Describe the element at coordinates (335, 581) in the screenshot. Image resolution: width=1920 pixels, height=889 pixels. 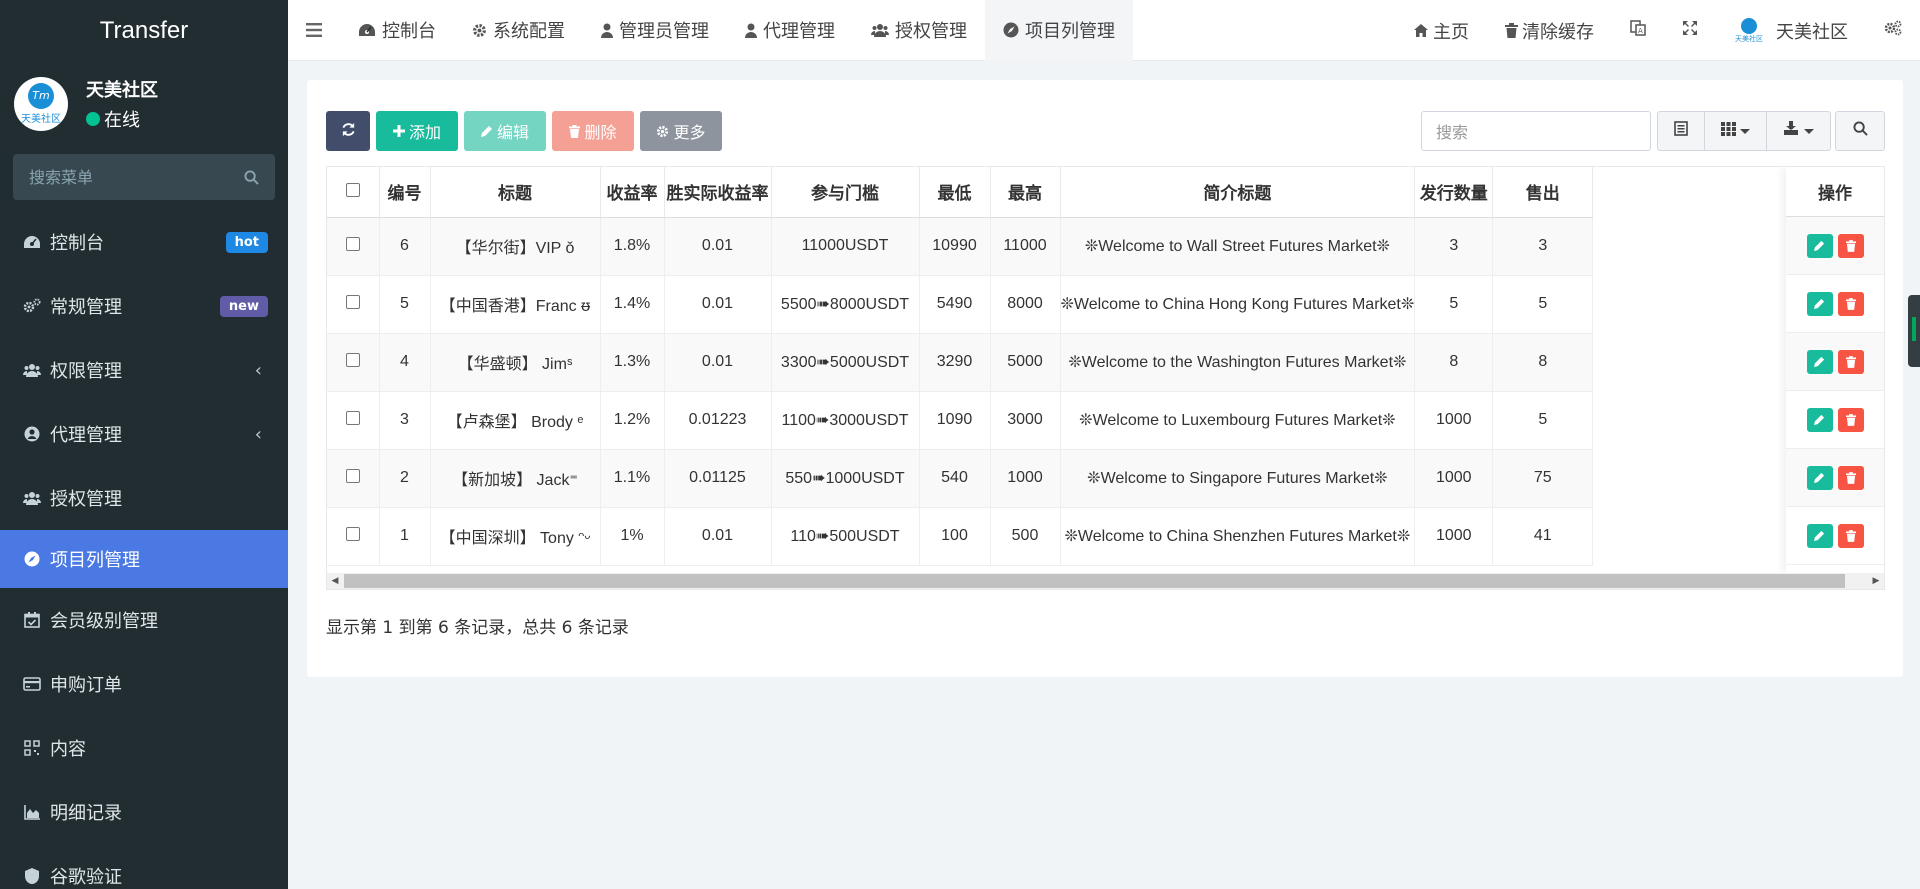
I see `scroll-left-icon: ◀` at that location.